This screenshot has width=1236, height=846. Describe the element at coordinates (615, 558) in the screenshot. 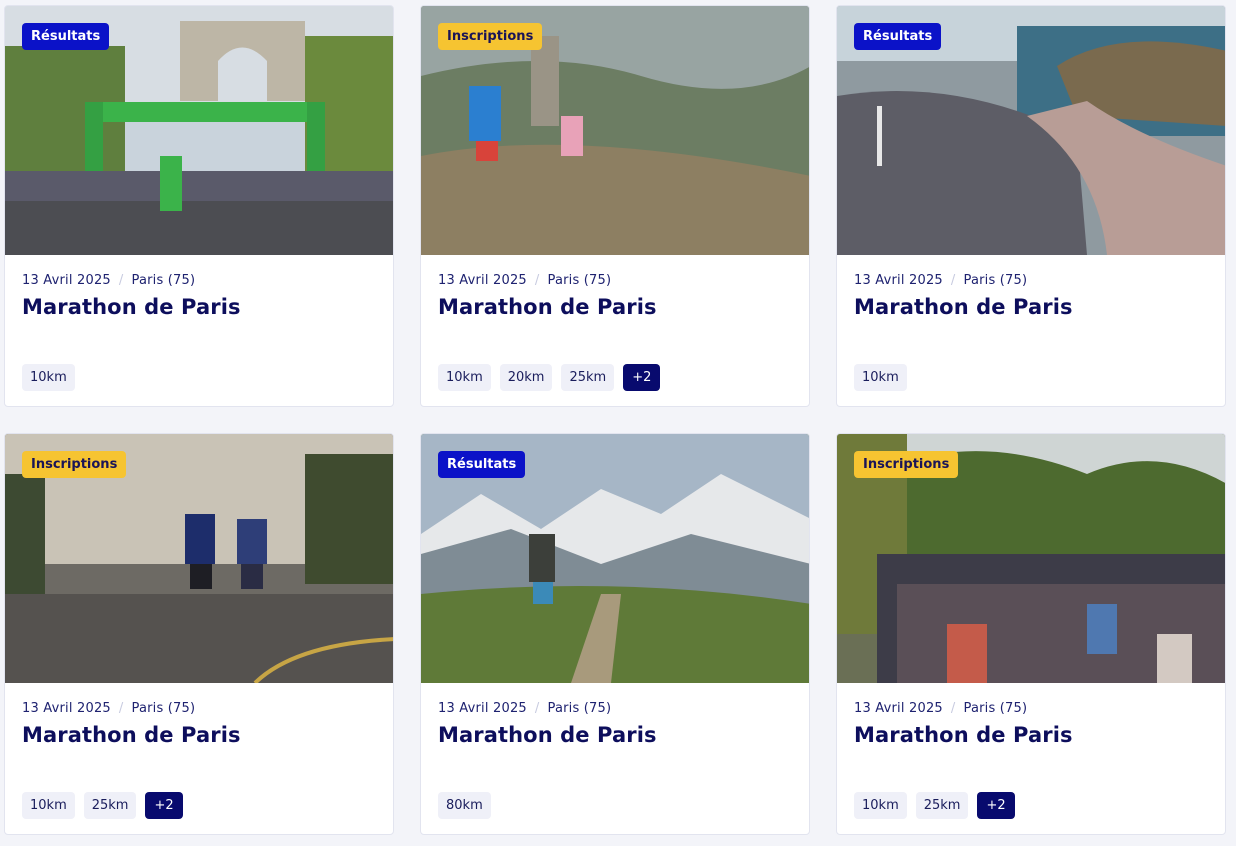

I see `event-photo-mountain-runner: Résultats` at that location.